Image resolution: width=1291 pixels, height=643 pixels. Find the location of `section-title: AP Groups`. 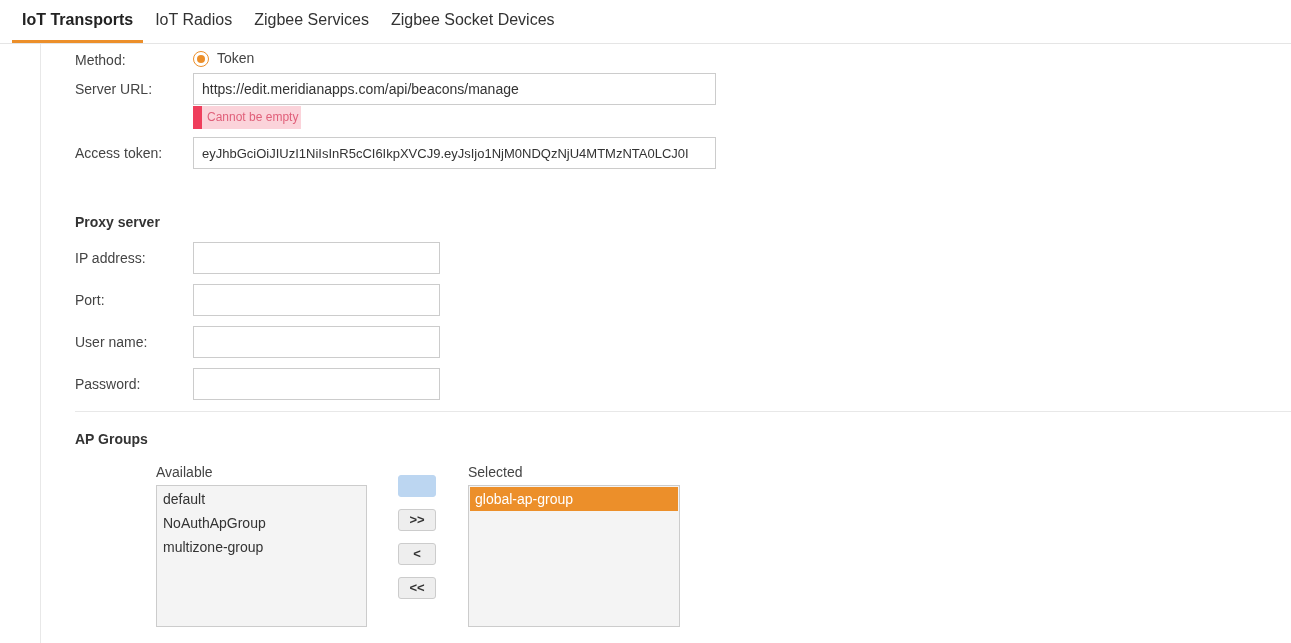

section-title: AP Groups is located at coordinates (112, 439).